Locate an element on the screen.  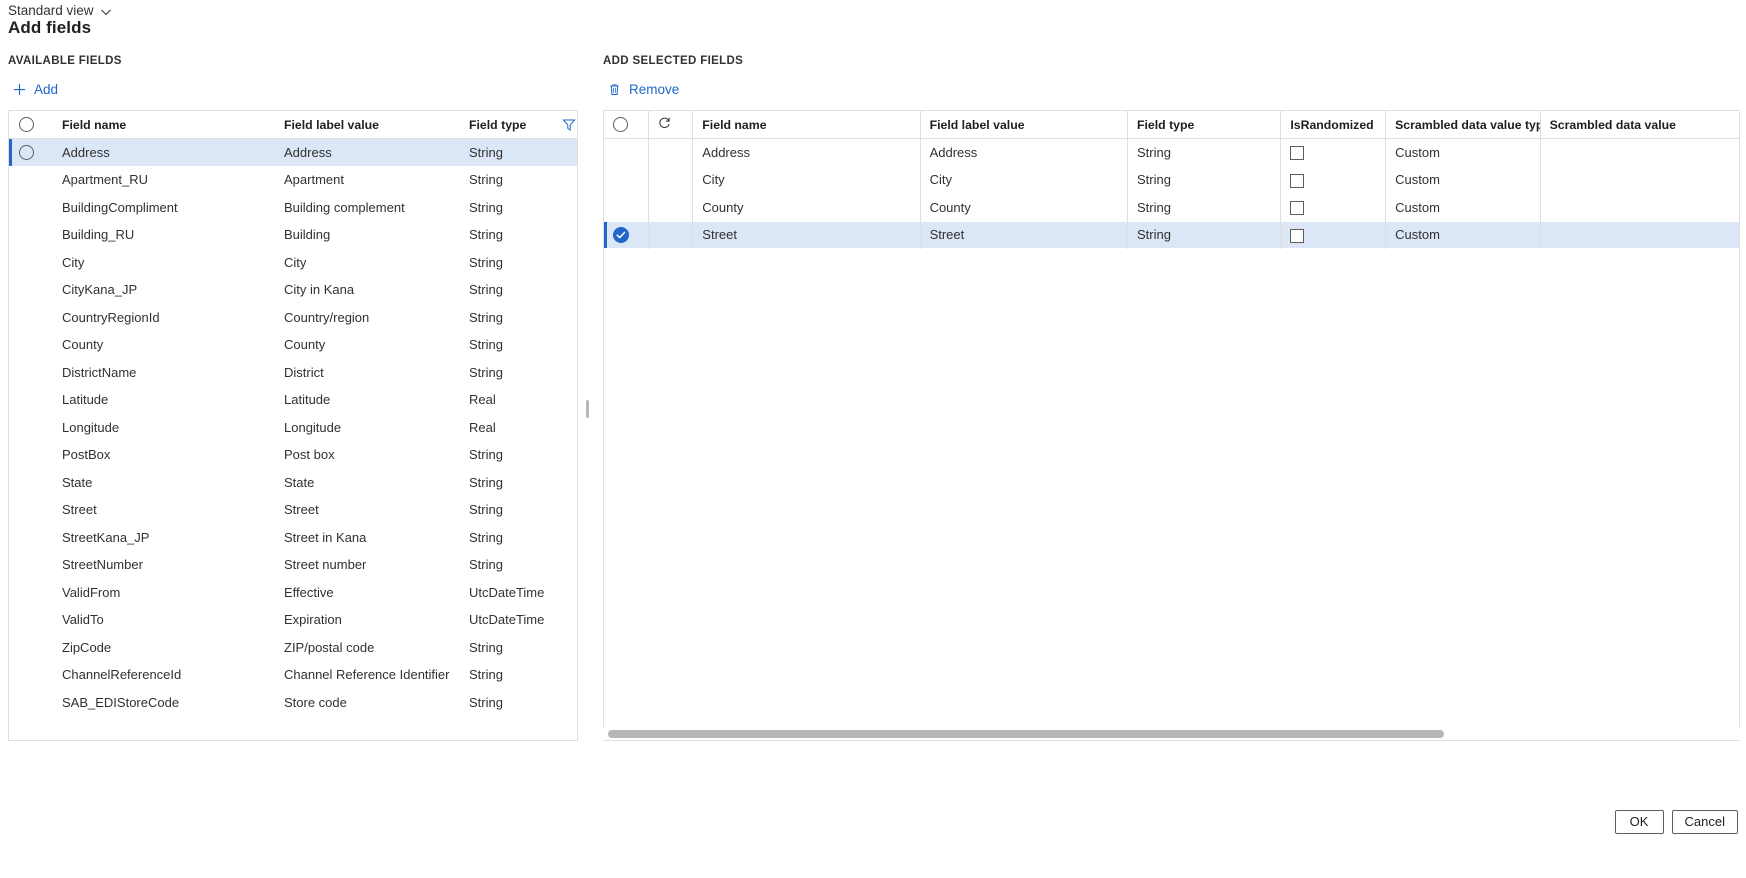
cell-field-name: ValidFrom is located at coordinates (164, 593).